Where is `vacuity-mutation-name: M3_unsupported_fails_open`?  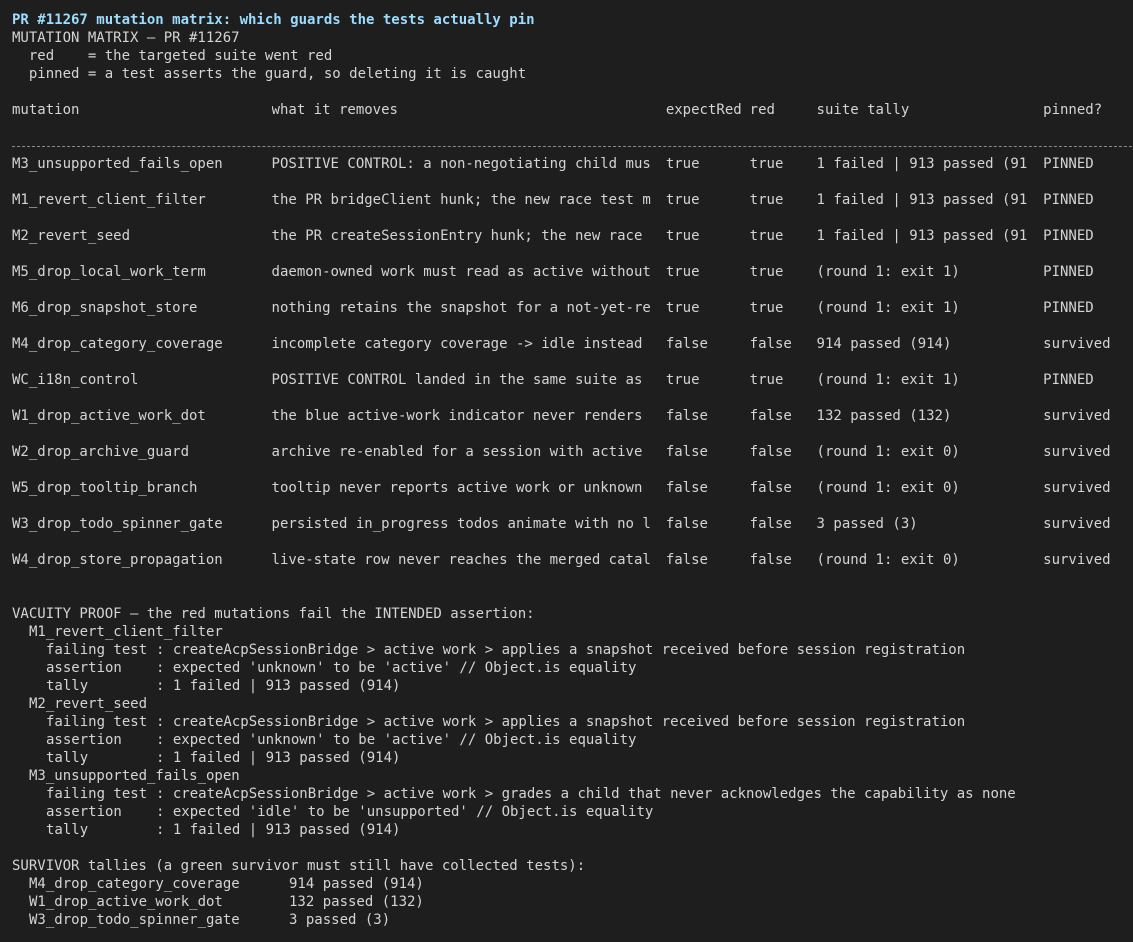
vacuity-mutation-name: M3_unsupported_fails_open is located at coordinates (134, 776).